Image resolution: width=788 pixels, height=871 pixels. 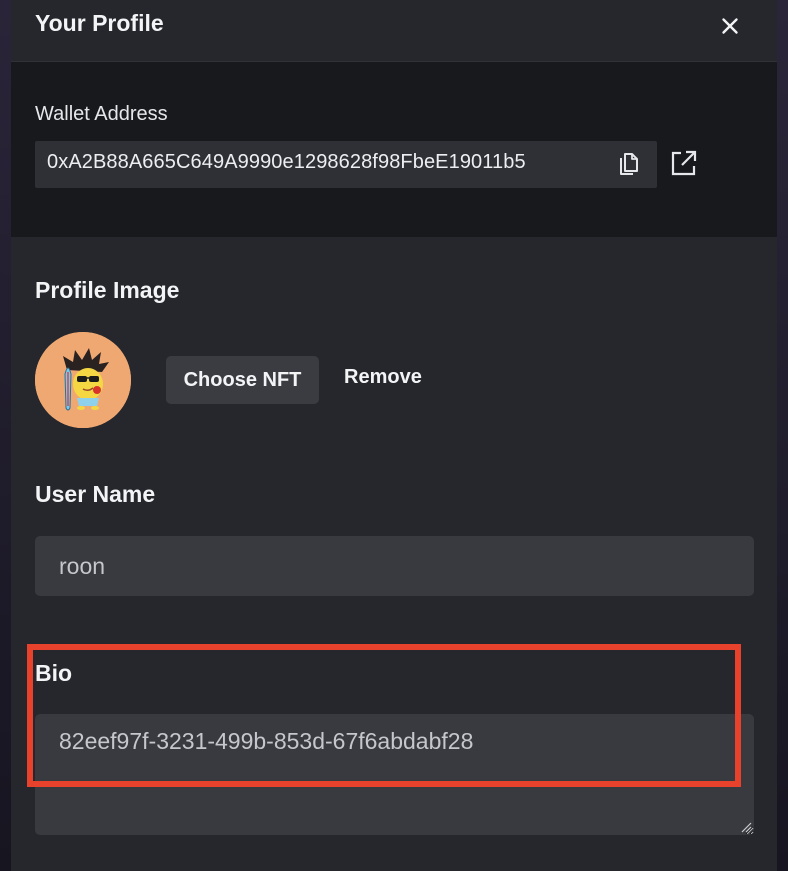 I want to click on remove-image-button: Remove, so click(x=383, y=377).